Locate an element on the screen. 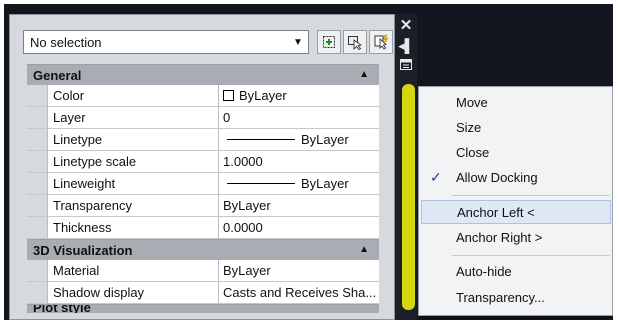  checkmark-icon: ✓ is located at coordinates (436, 177).